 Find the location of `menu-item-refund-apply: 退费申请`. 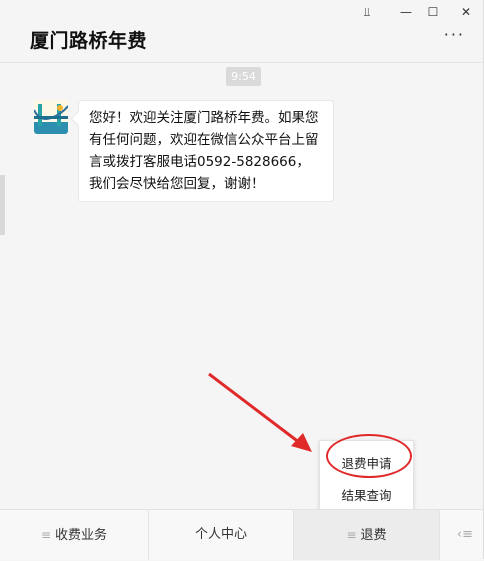

menu-item-refund-apply: 退费申请 is located at coordinates (366, 462).